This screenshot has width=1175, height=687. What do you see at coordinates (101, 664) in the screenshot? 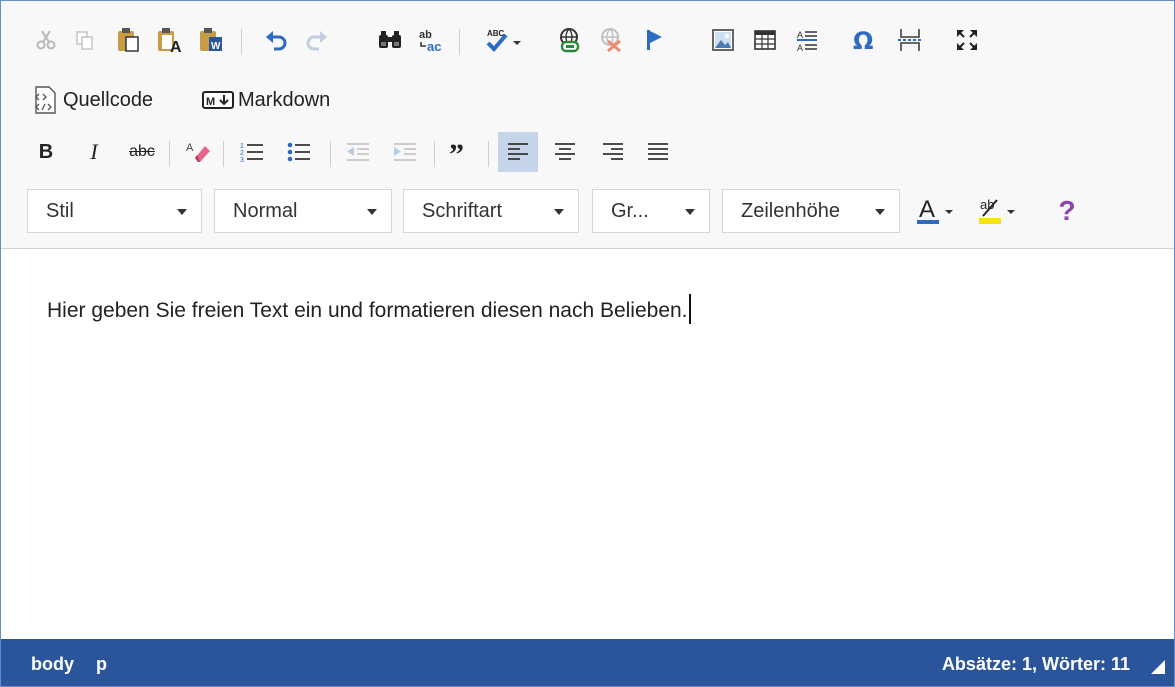
I see `path-item-p: p` at bounding box center [101, 664].